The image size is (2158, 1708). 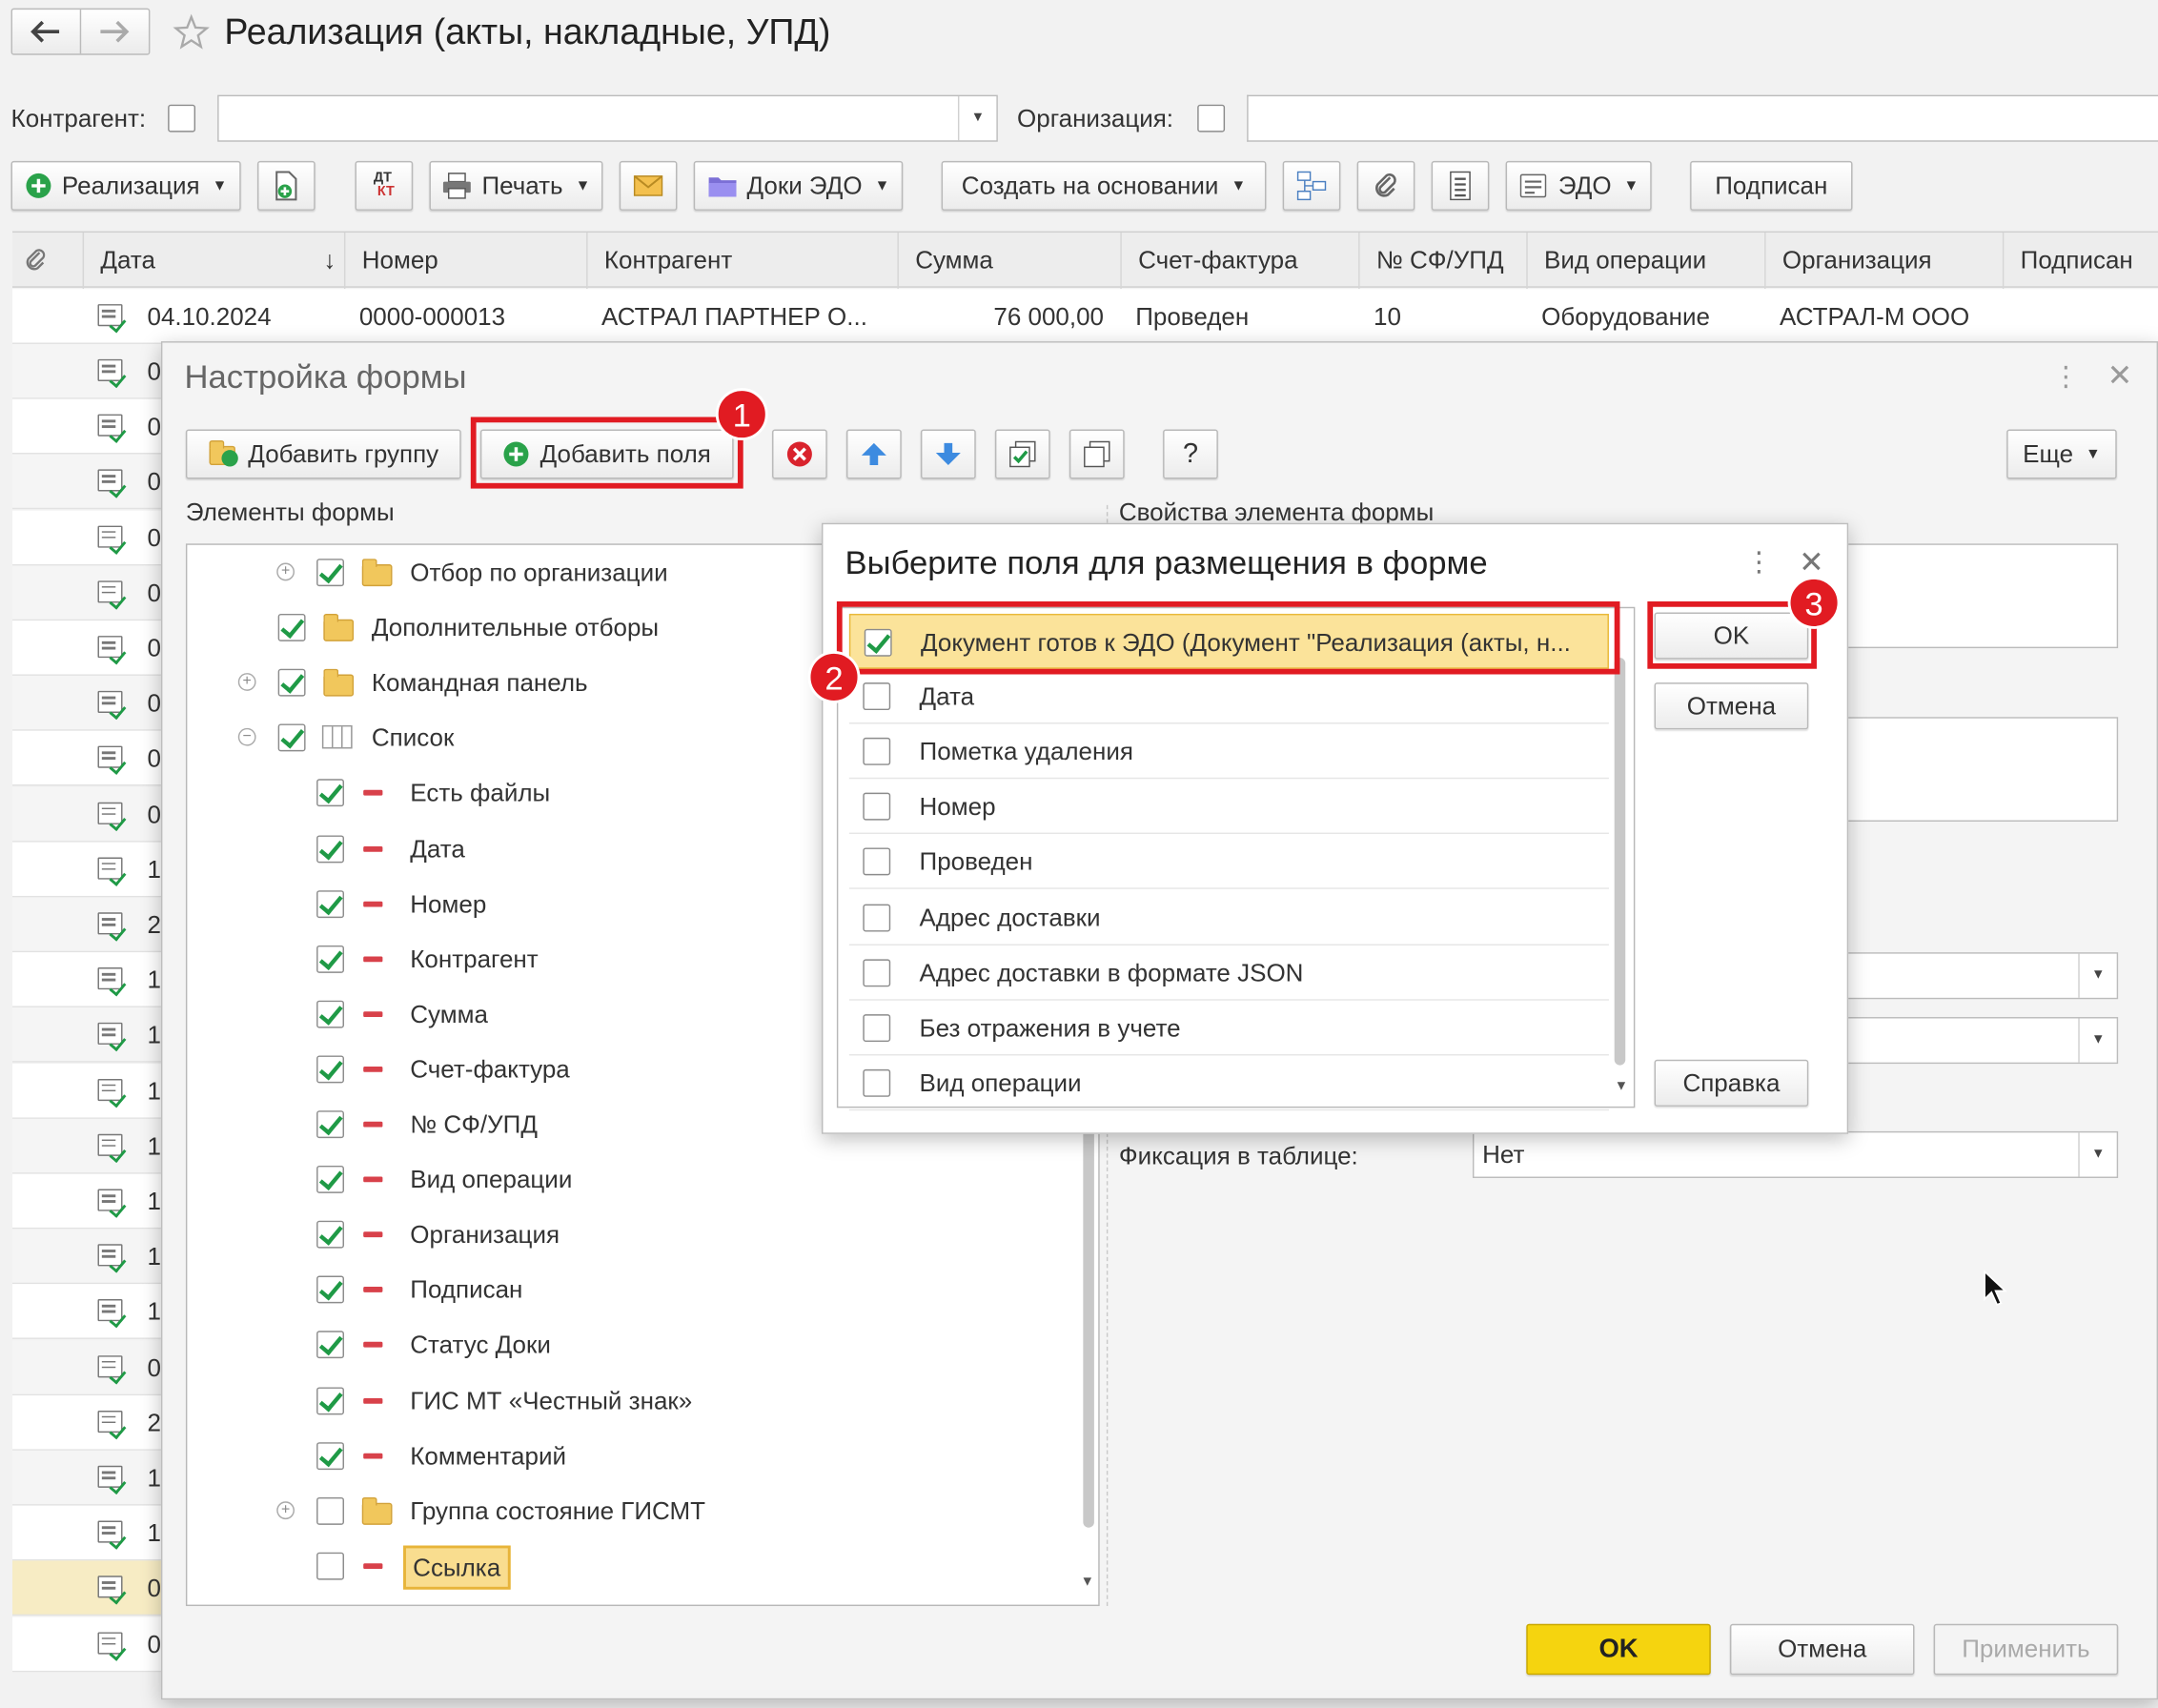 I want to click on tree-item: Ссылка, so click(x=628, y=1566).